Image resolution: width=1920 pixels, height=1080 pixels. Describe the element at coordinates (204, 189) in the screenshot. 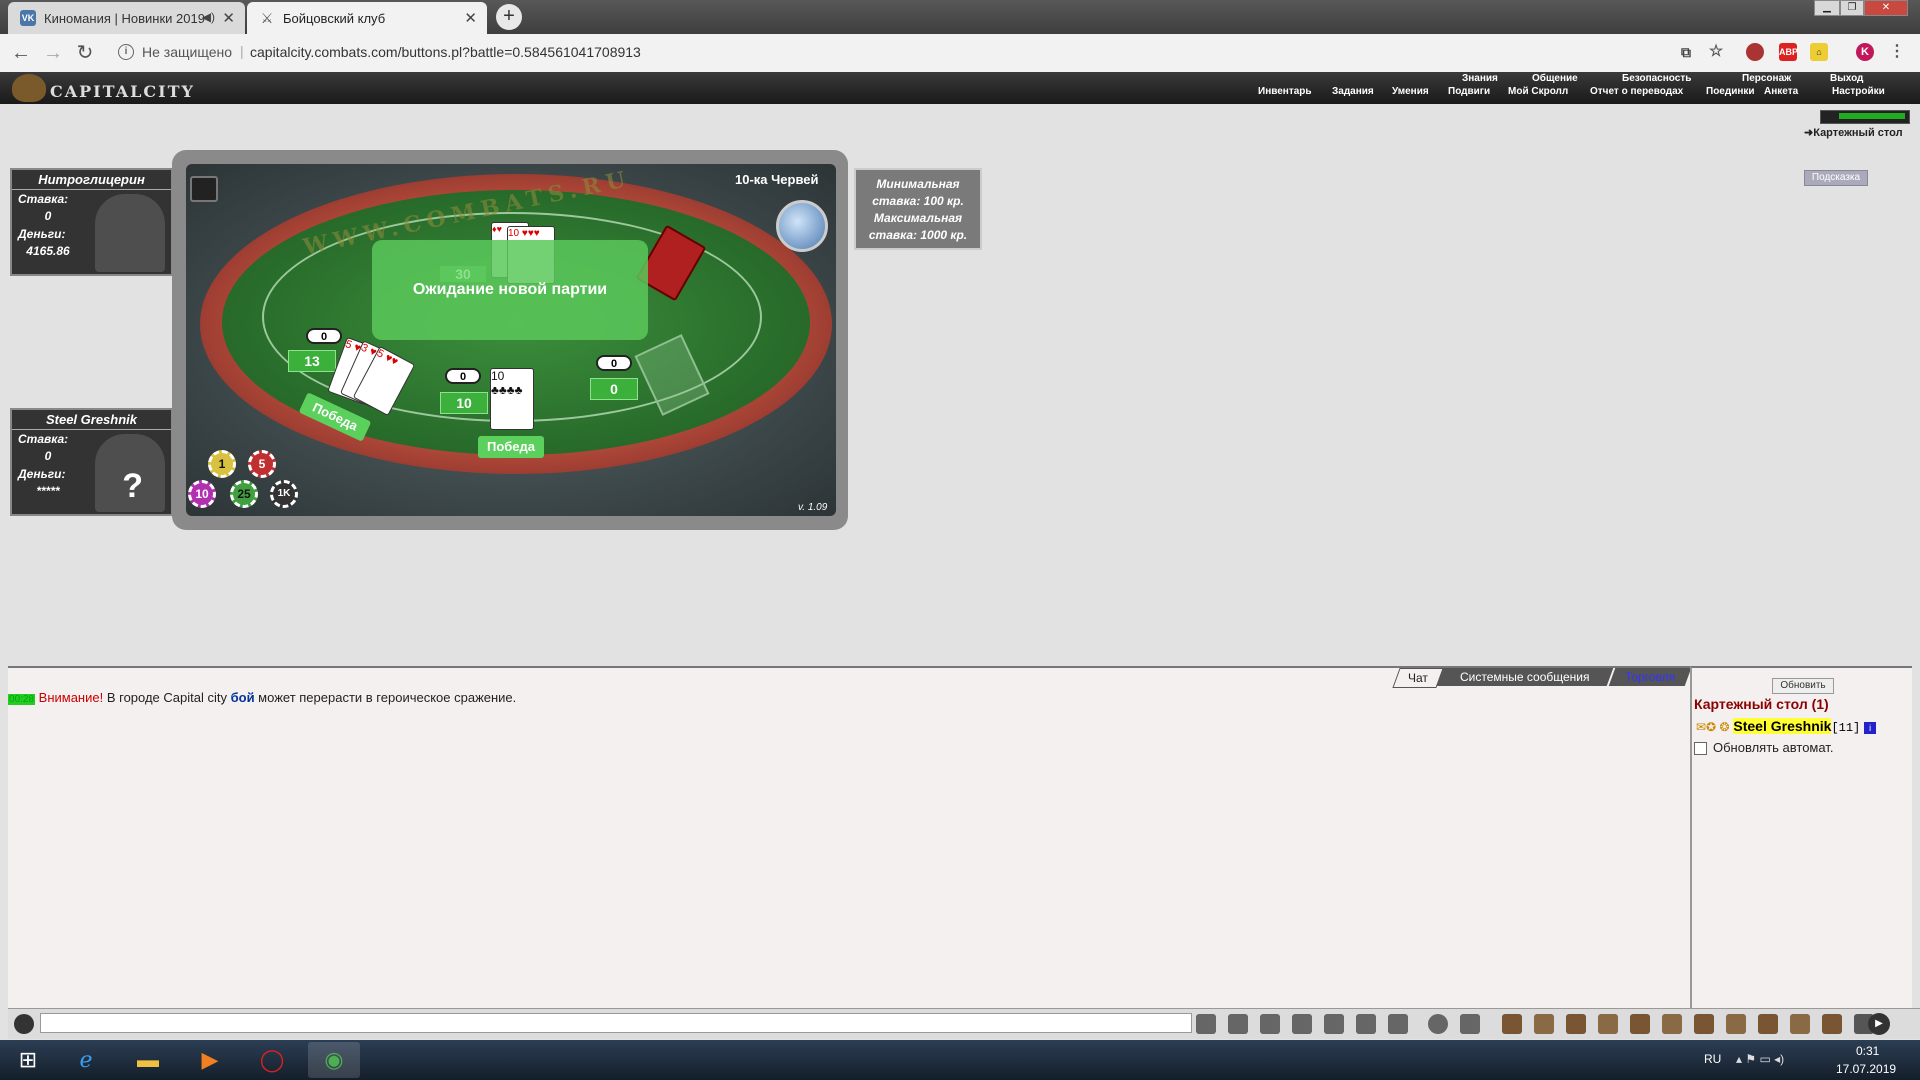

I see `menu-square-icon` at that location.